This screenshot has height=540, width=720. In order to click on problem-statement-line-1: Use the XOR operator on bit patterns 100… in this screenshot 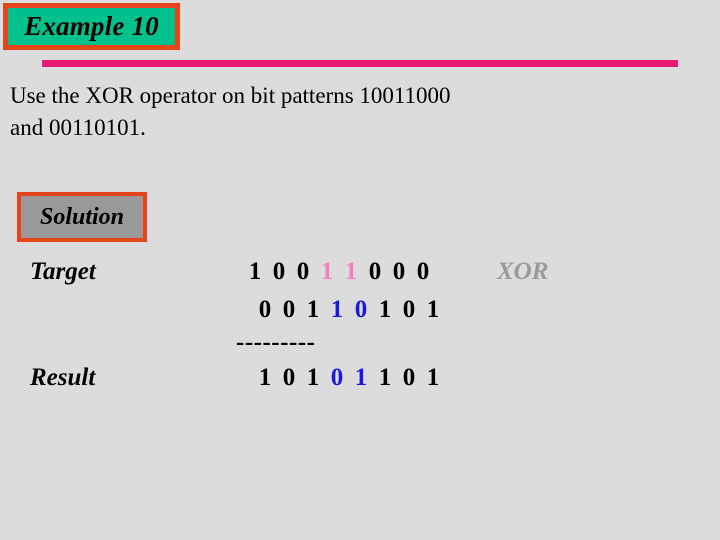, I will do `click(230, 95)`.